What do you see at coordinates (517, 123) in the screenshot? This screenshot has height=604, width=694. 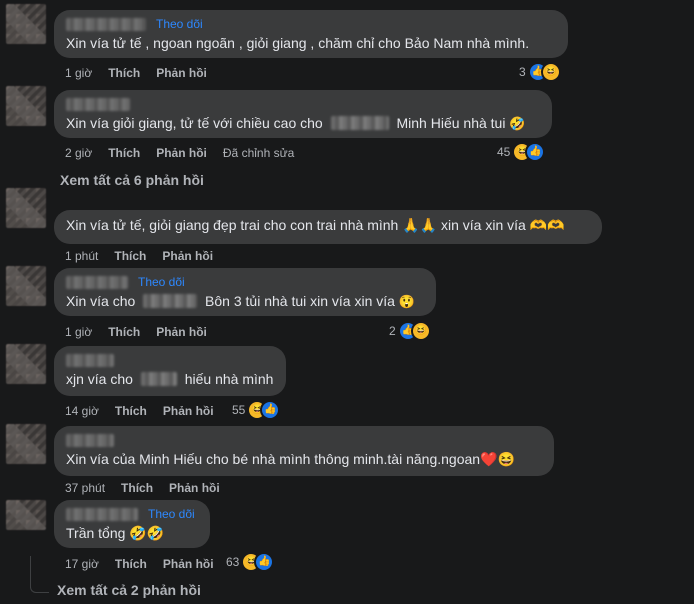 I see `rofl-emoji: 🤣` at bounding box center [517, 123].